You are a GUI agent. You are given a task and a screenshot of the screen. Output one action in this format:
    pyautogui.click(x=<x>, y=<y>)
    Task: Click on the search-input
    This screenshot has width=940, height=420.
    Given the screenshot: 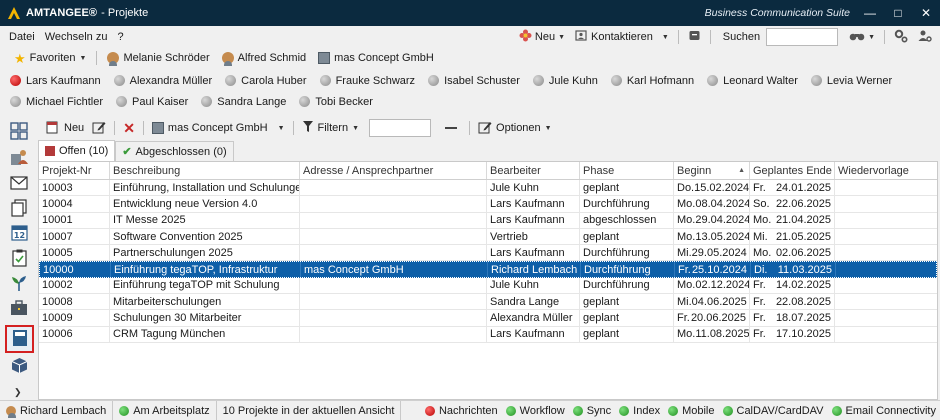 What is the action you would take?
    pyautogui.click(x=802, y=37)
    